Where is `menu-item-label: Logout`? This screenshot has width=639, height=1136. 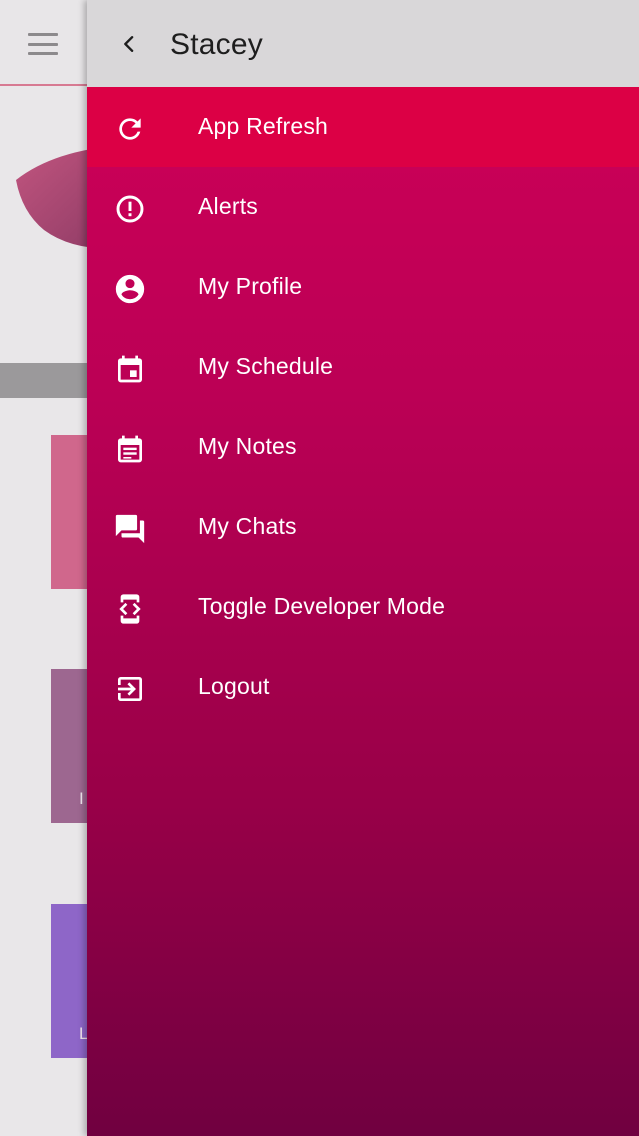 menu-item-label: Logout is located at coordinates (234, 686).